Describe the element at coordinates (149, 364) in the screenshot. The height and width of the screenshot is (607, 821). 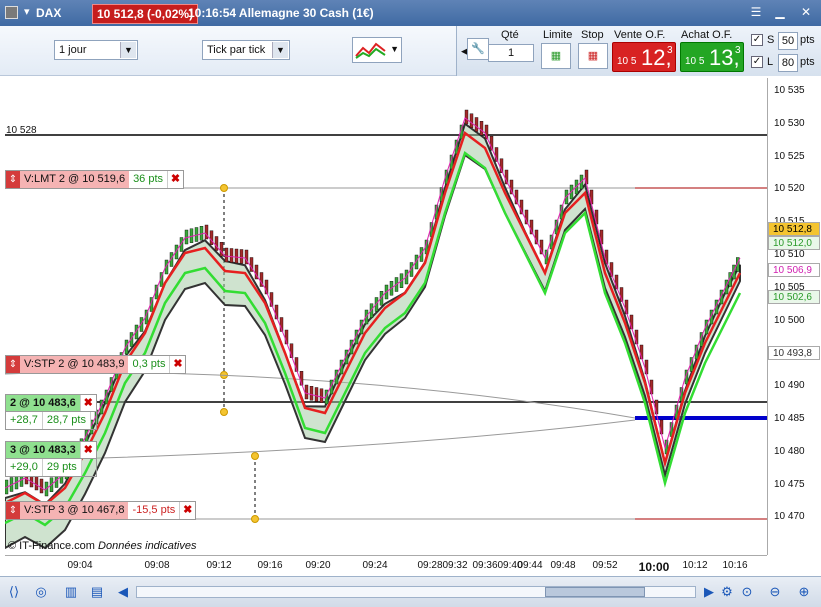
I see `order-pts: 0,3 pts` at that location.